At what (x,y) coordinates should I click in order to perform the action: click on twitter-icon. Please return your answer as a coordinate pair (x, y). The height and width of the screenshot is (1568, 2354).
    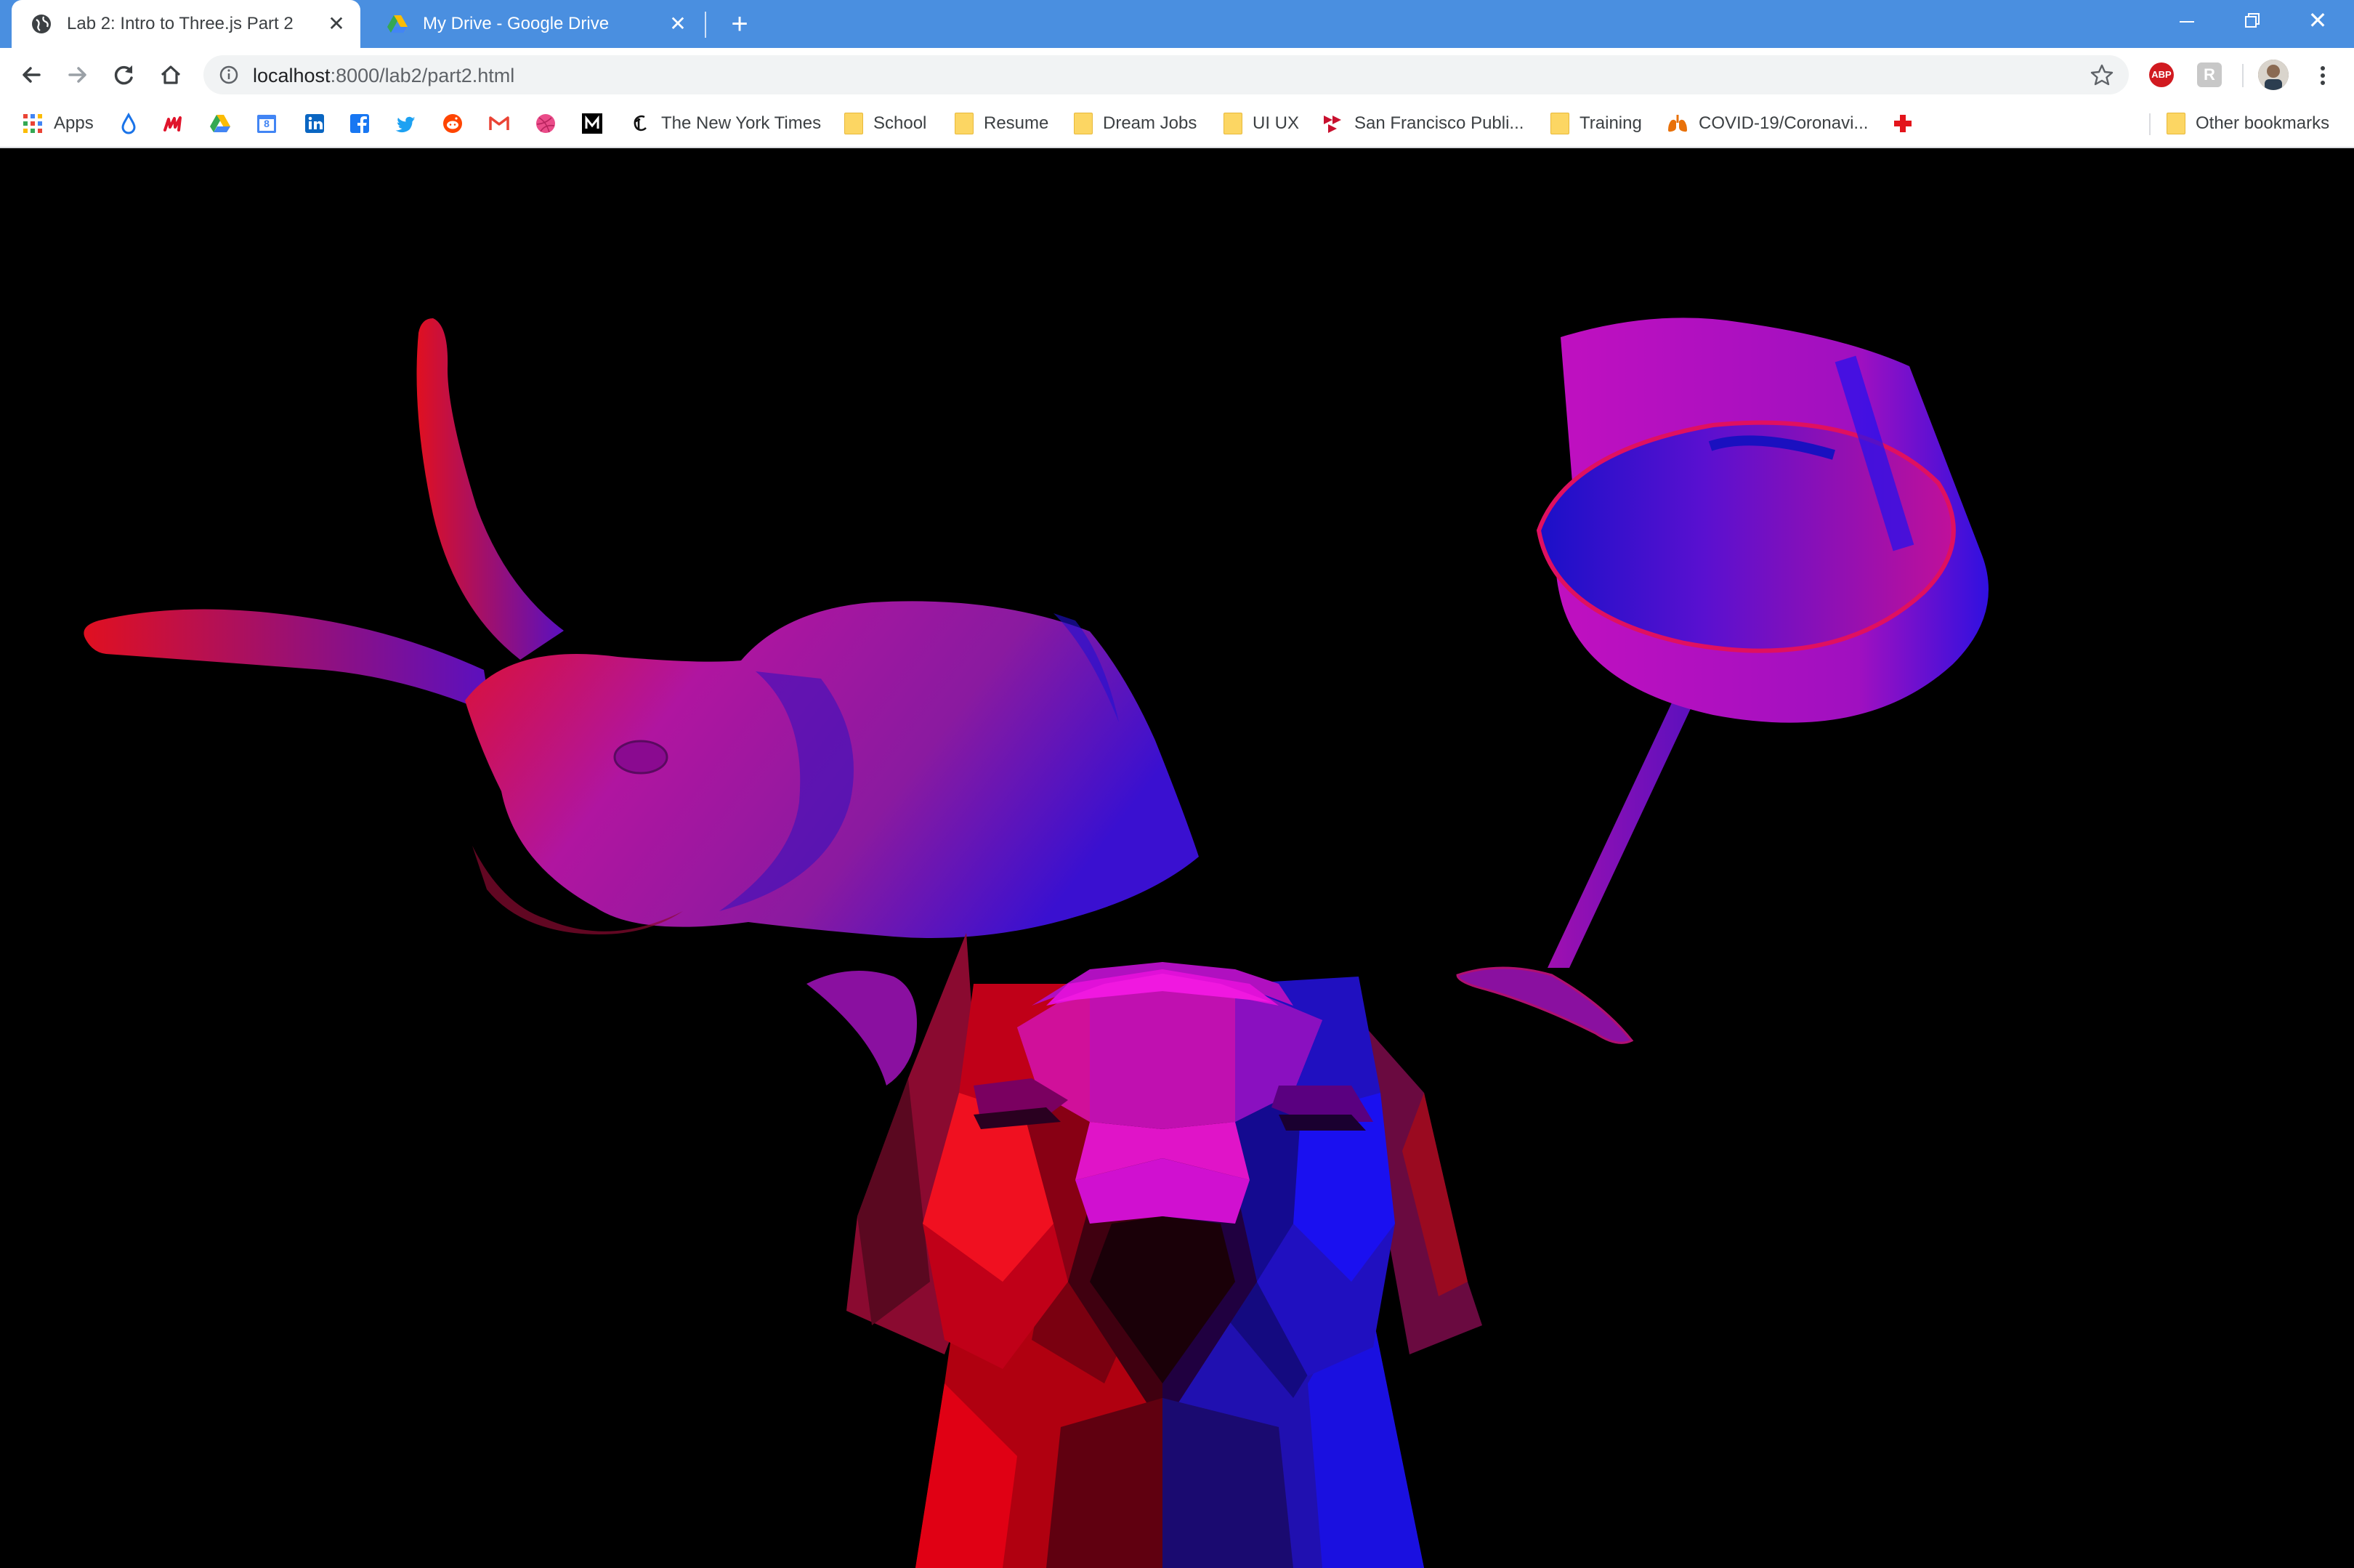
    Looking at the image, I should click on (405, 124).